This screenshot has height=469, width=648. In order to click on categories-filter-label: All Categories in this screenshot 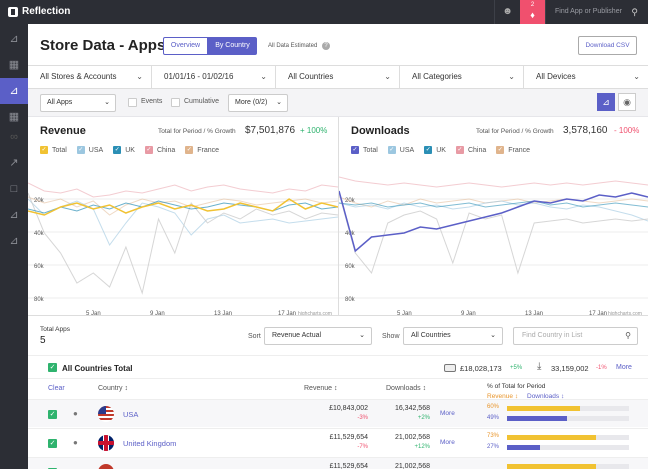, I will do `click(437, 76)`.